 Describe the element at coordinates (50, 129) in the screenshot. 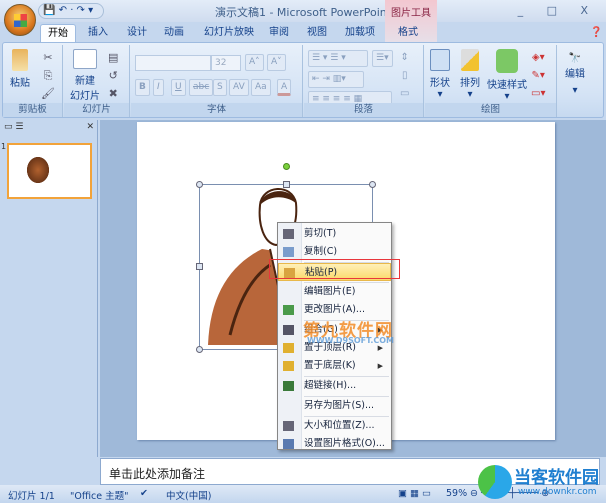

I see `pane-tabs: ▭ ☰ ✕` at that location.